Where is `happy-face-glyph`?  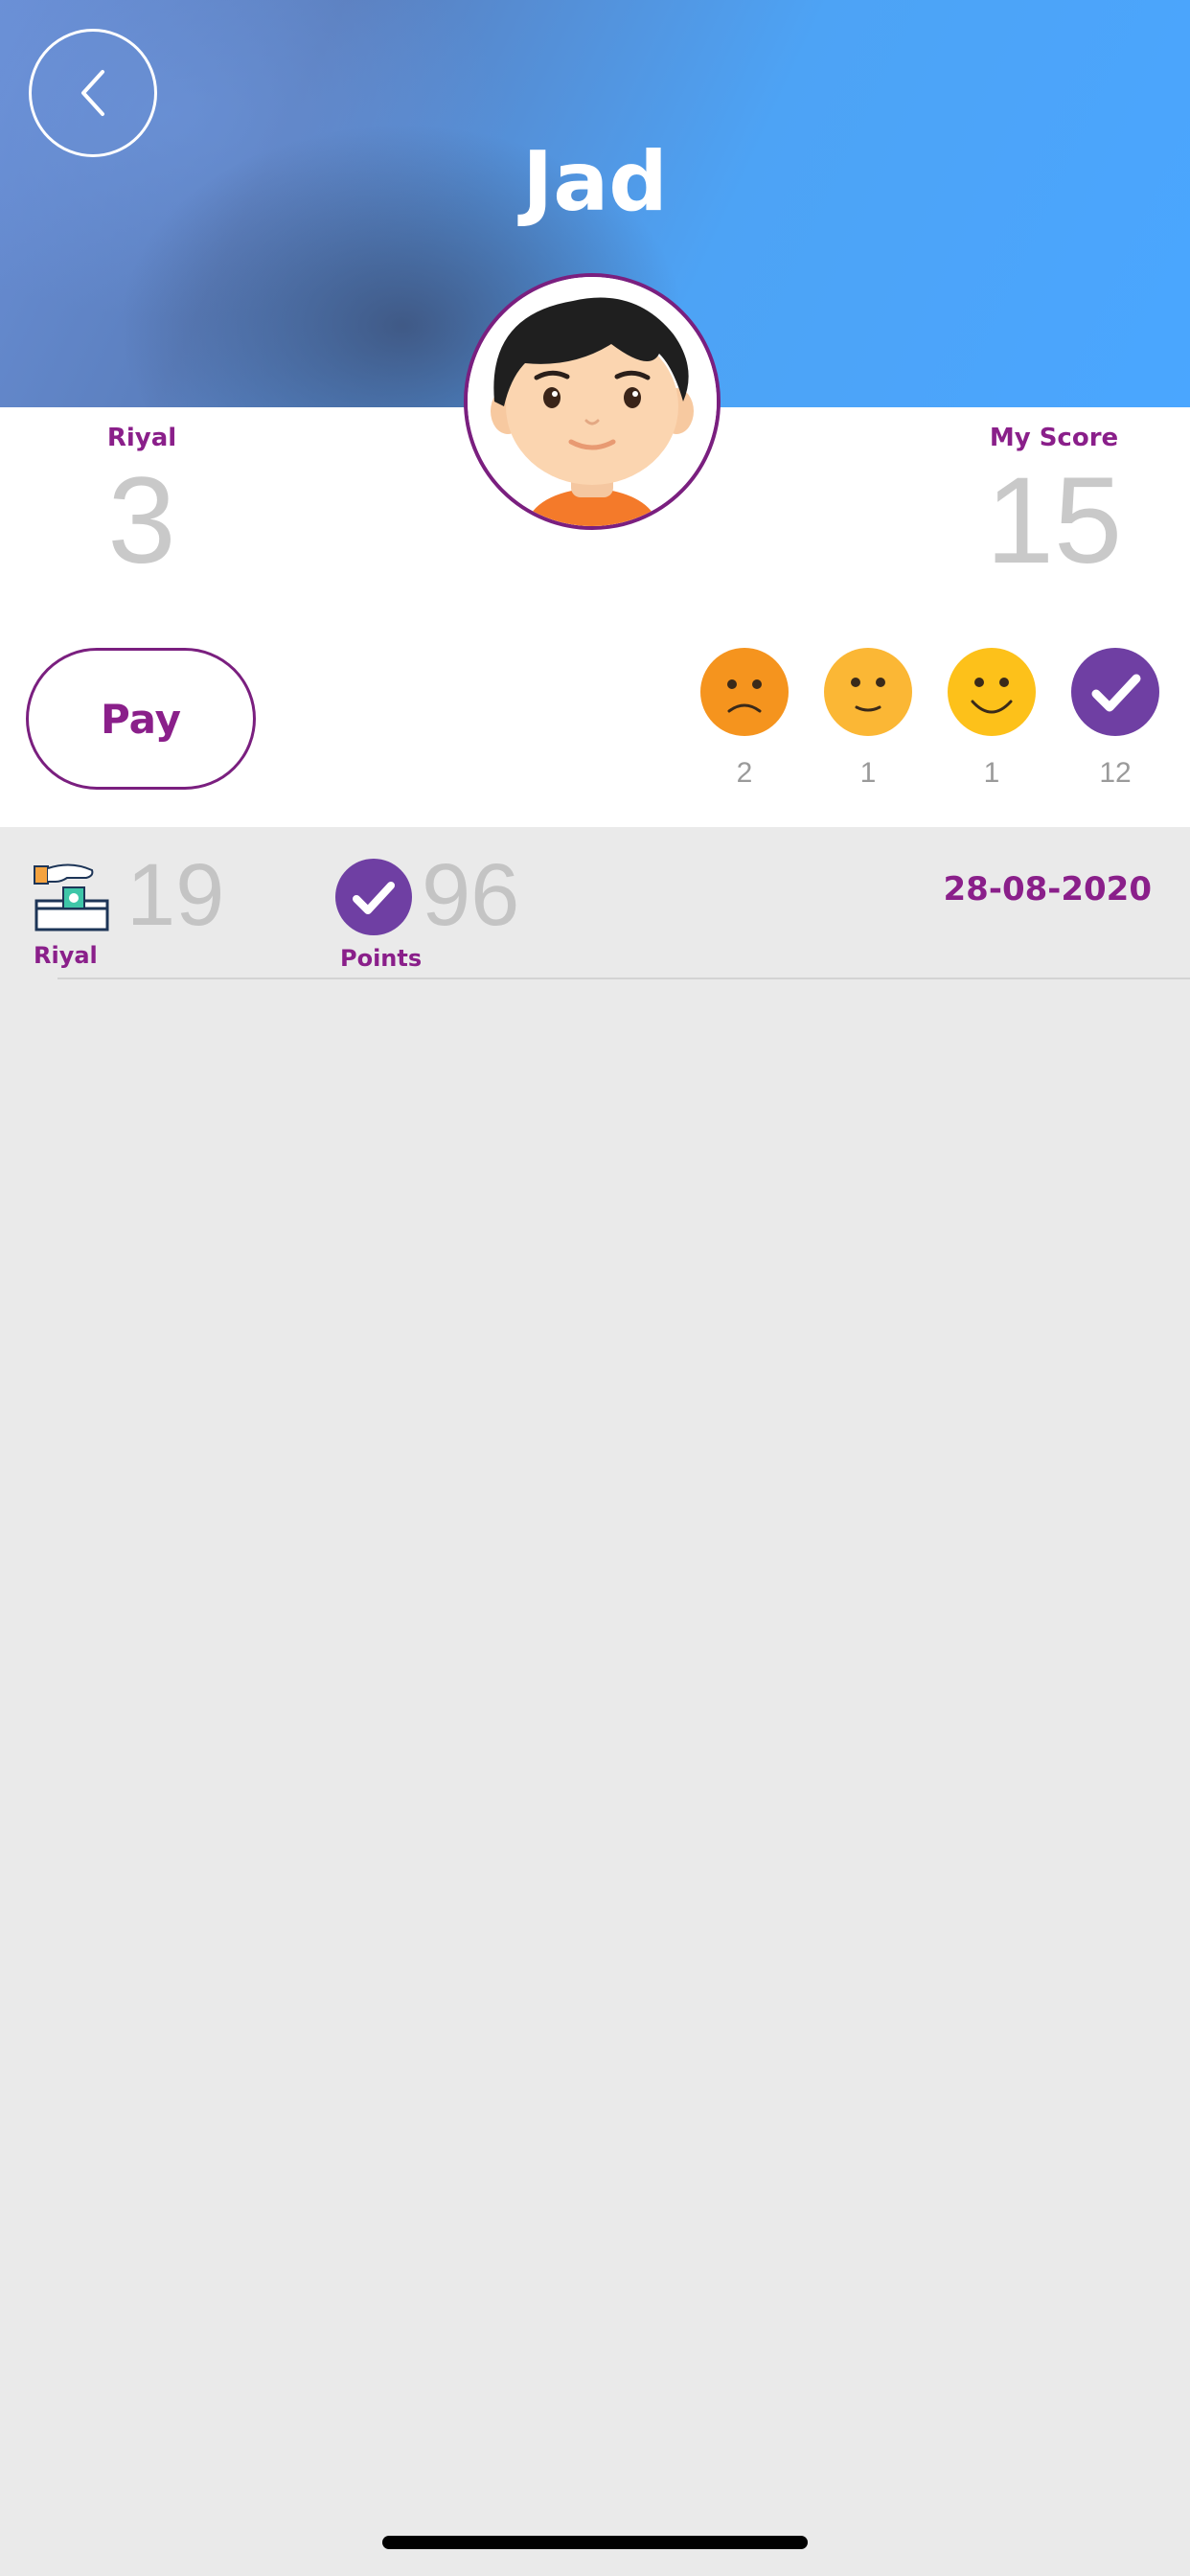
happy-face-glyph is located at coordinates (992, 696).